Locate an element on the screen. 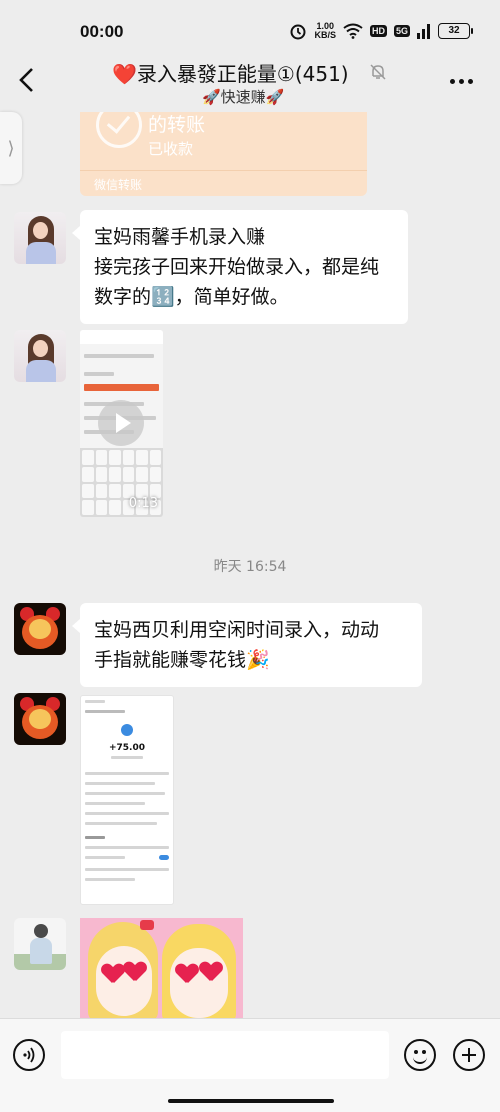 This screenshot has height=1112, width=500. sticker-image is located at coordinates (161, 969).